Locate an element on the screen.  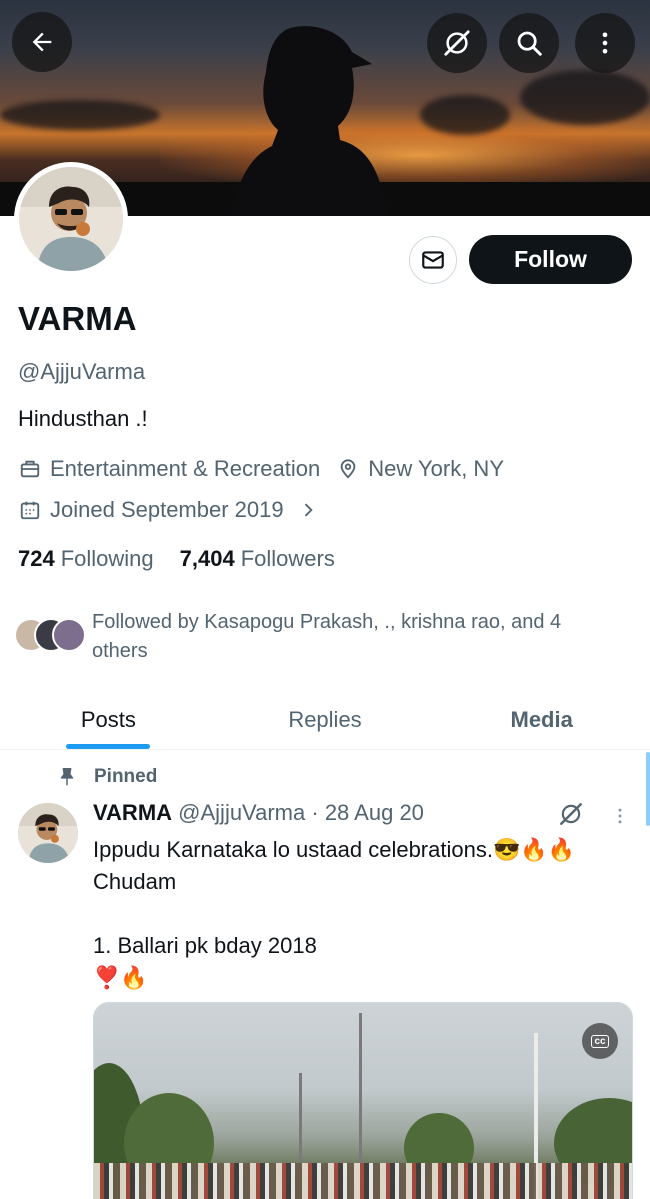
tab-replies: Replies is located at coordinates (325, 719).